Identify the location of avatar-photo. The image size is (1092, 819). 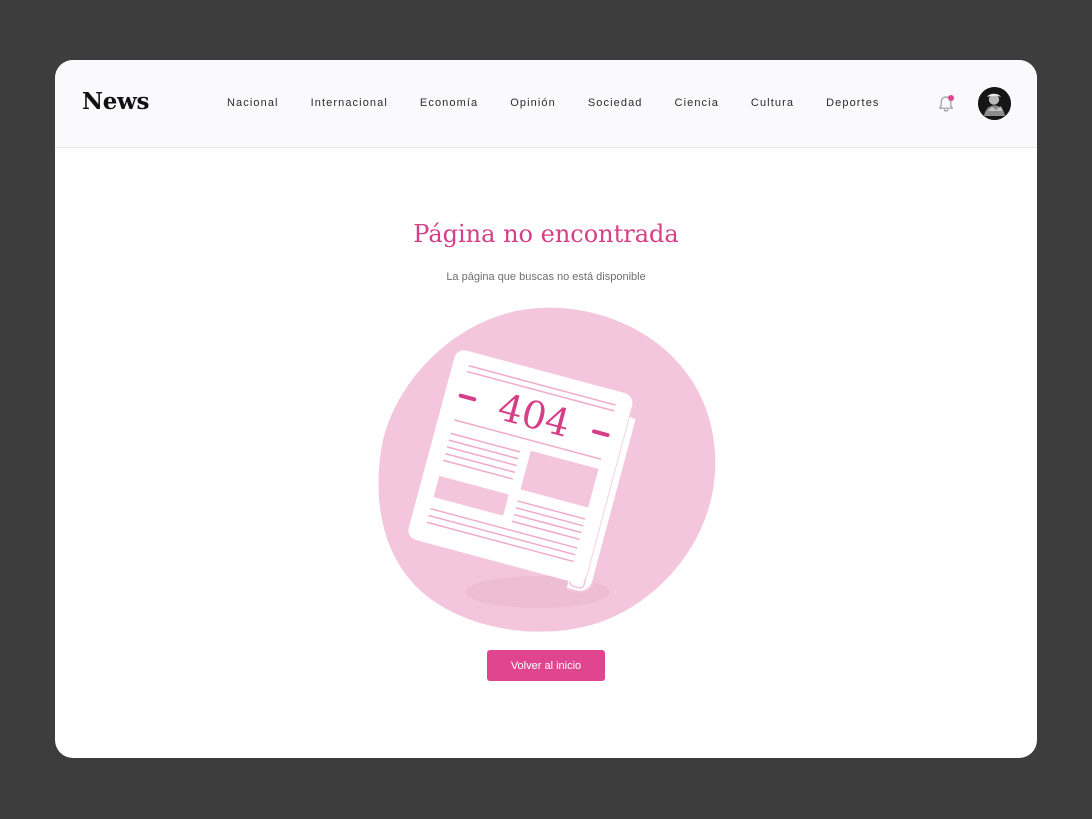
(994, 103).